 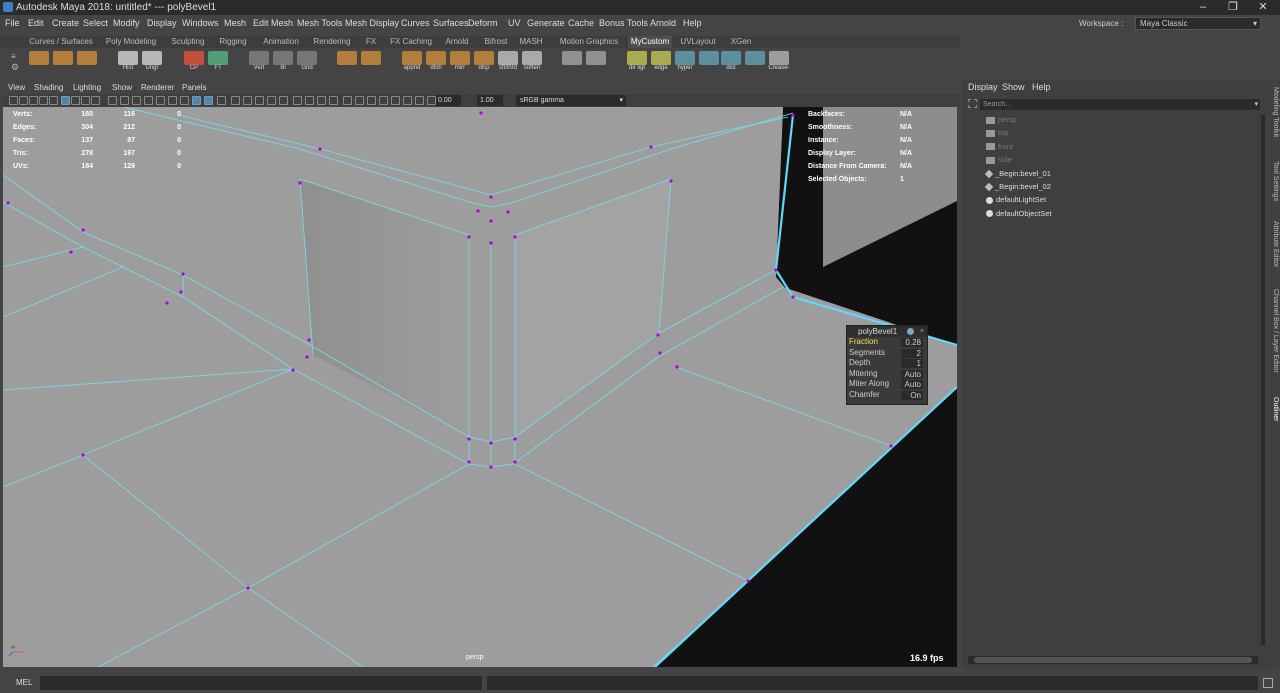 What do you see at coordinates (235, 23) in the screenshot?
I see `menu-mesh: Mesh` at bounding box center [235, 23].